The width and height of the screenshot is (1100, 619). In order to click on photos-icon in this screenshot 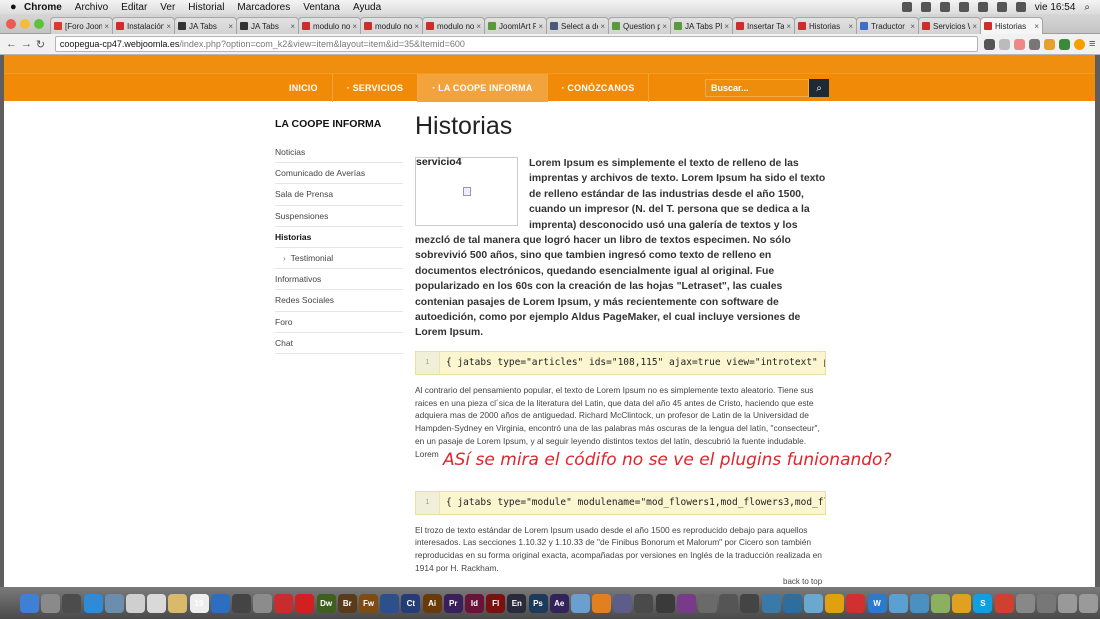, I will do `click(241, 603)`.